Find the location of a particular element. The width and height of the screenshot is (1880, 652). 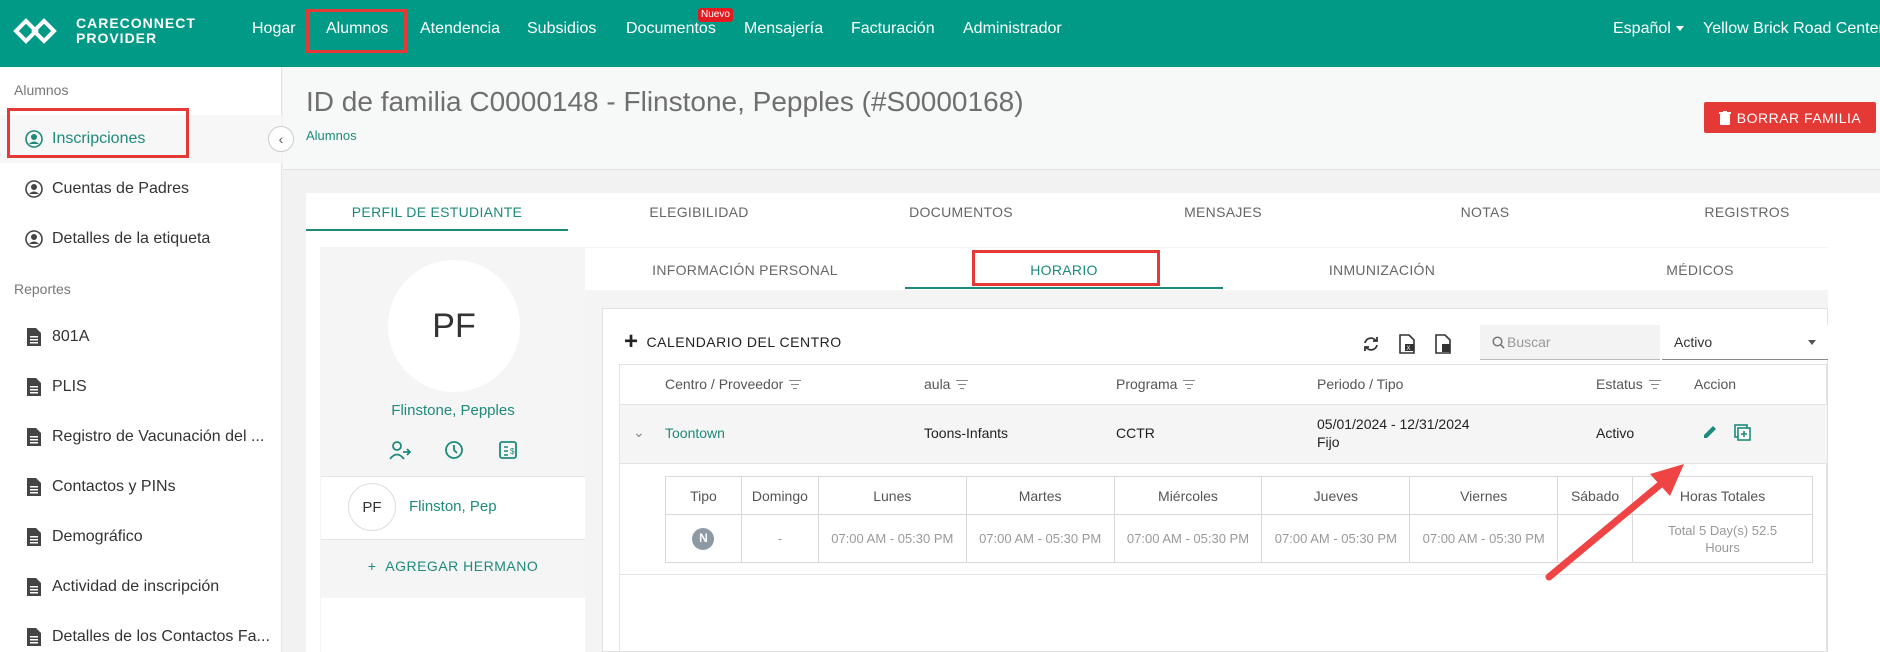

language-dropdown: Español is located at coordinates (1648, 29).